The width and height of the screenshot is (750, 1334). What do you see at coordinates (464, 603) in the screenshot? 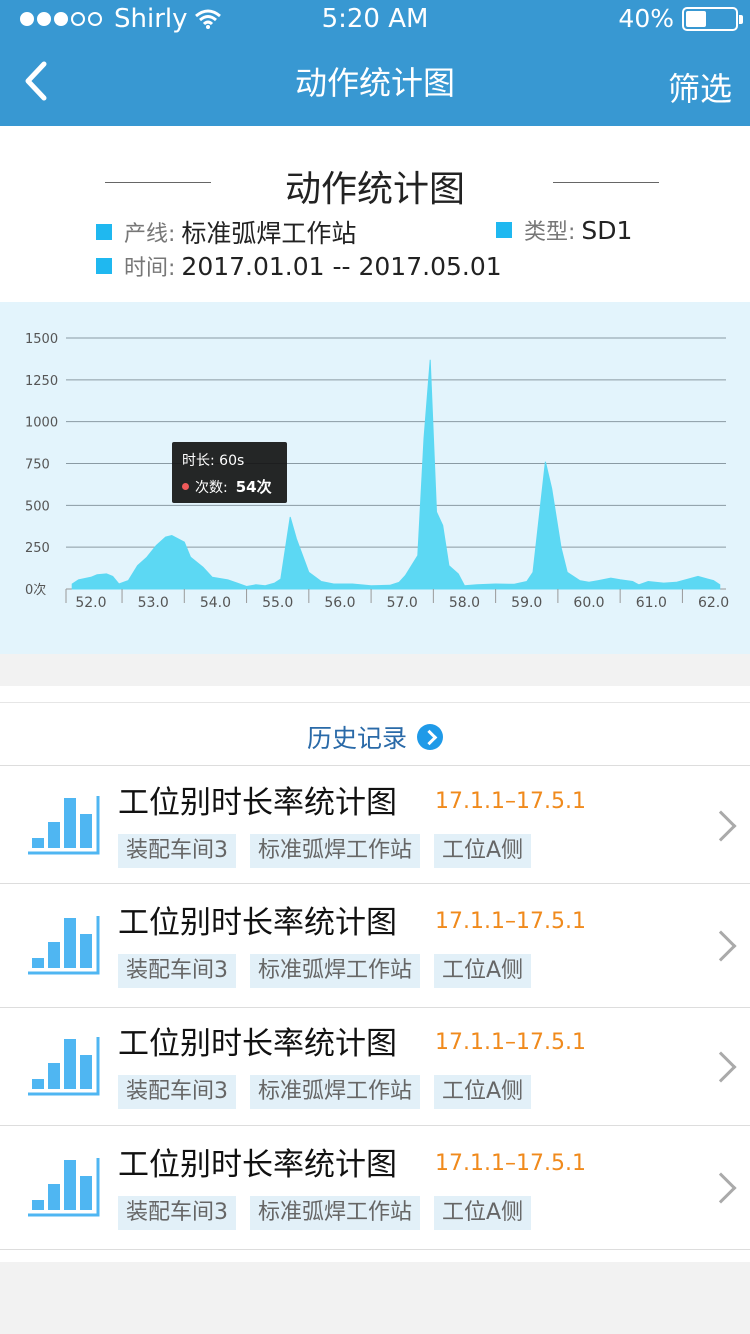
I see `x-tick-label: 58.0` at bounding box center [464, 603].